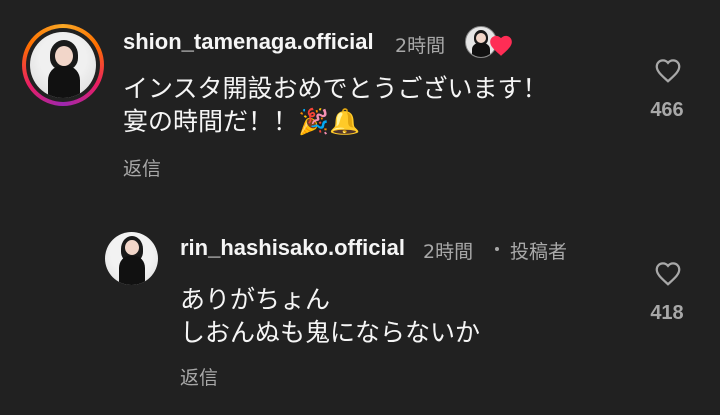 This screenshot has width=720, height=415. I want to click on comment-text-line: インスタ開設おめでとうございます！, so click(335, 88).